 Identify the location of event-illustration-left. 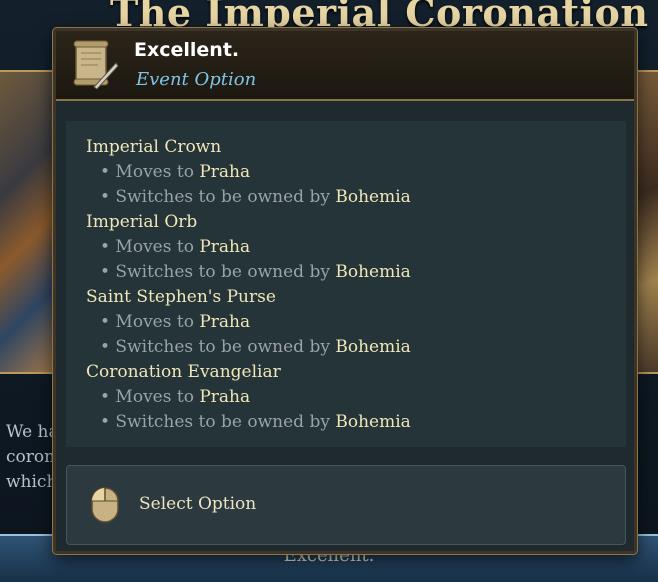
(30, 222).